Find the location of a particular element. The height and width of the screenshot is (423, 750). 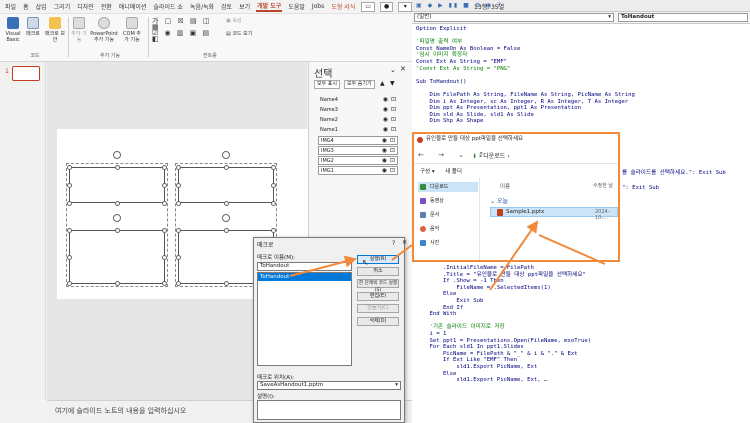

annotation-arrows is located at coordinates (447, 255).